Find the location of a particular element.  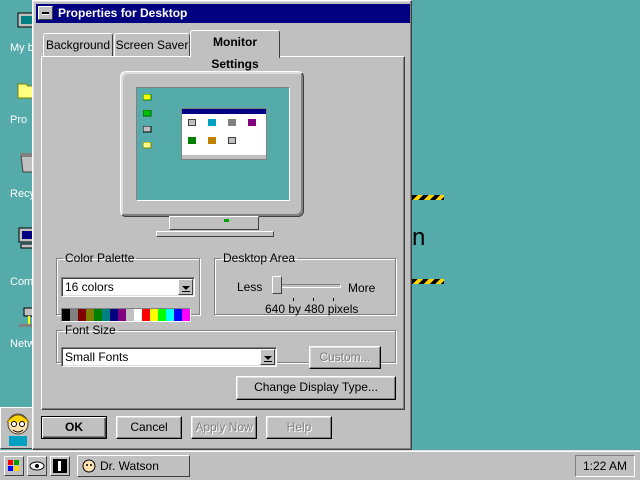

assistant-character-icon is located at coordinates (18, 428).